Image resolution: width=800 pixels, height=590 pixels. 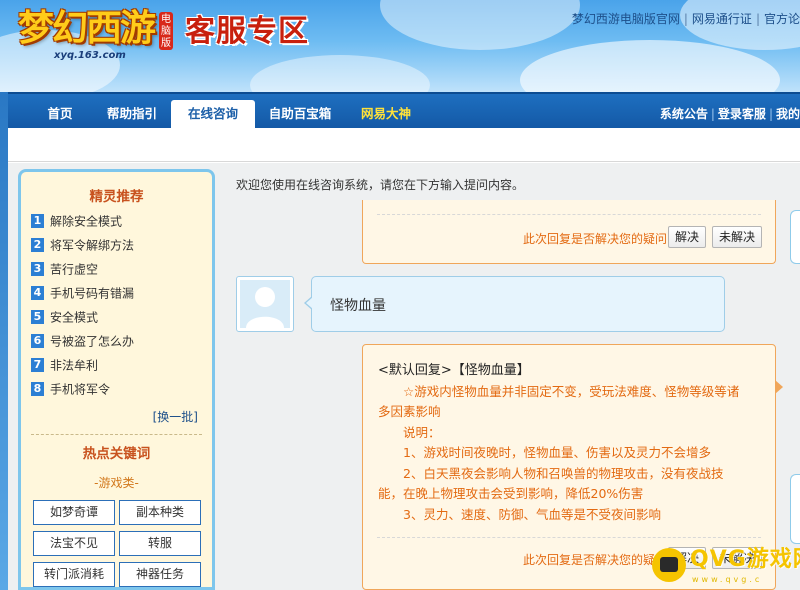 What do you see at coordinates (795, 237) in the screenshot?
I see `side-peek-top` at bounding box center [795, 237].